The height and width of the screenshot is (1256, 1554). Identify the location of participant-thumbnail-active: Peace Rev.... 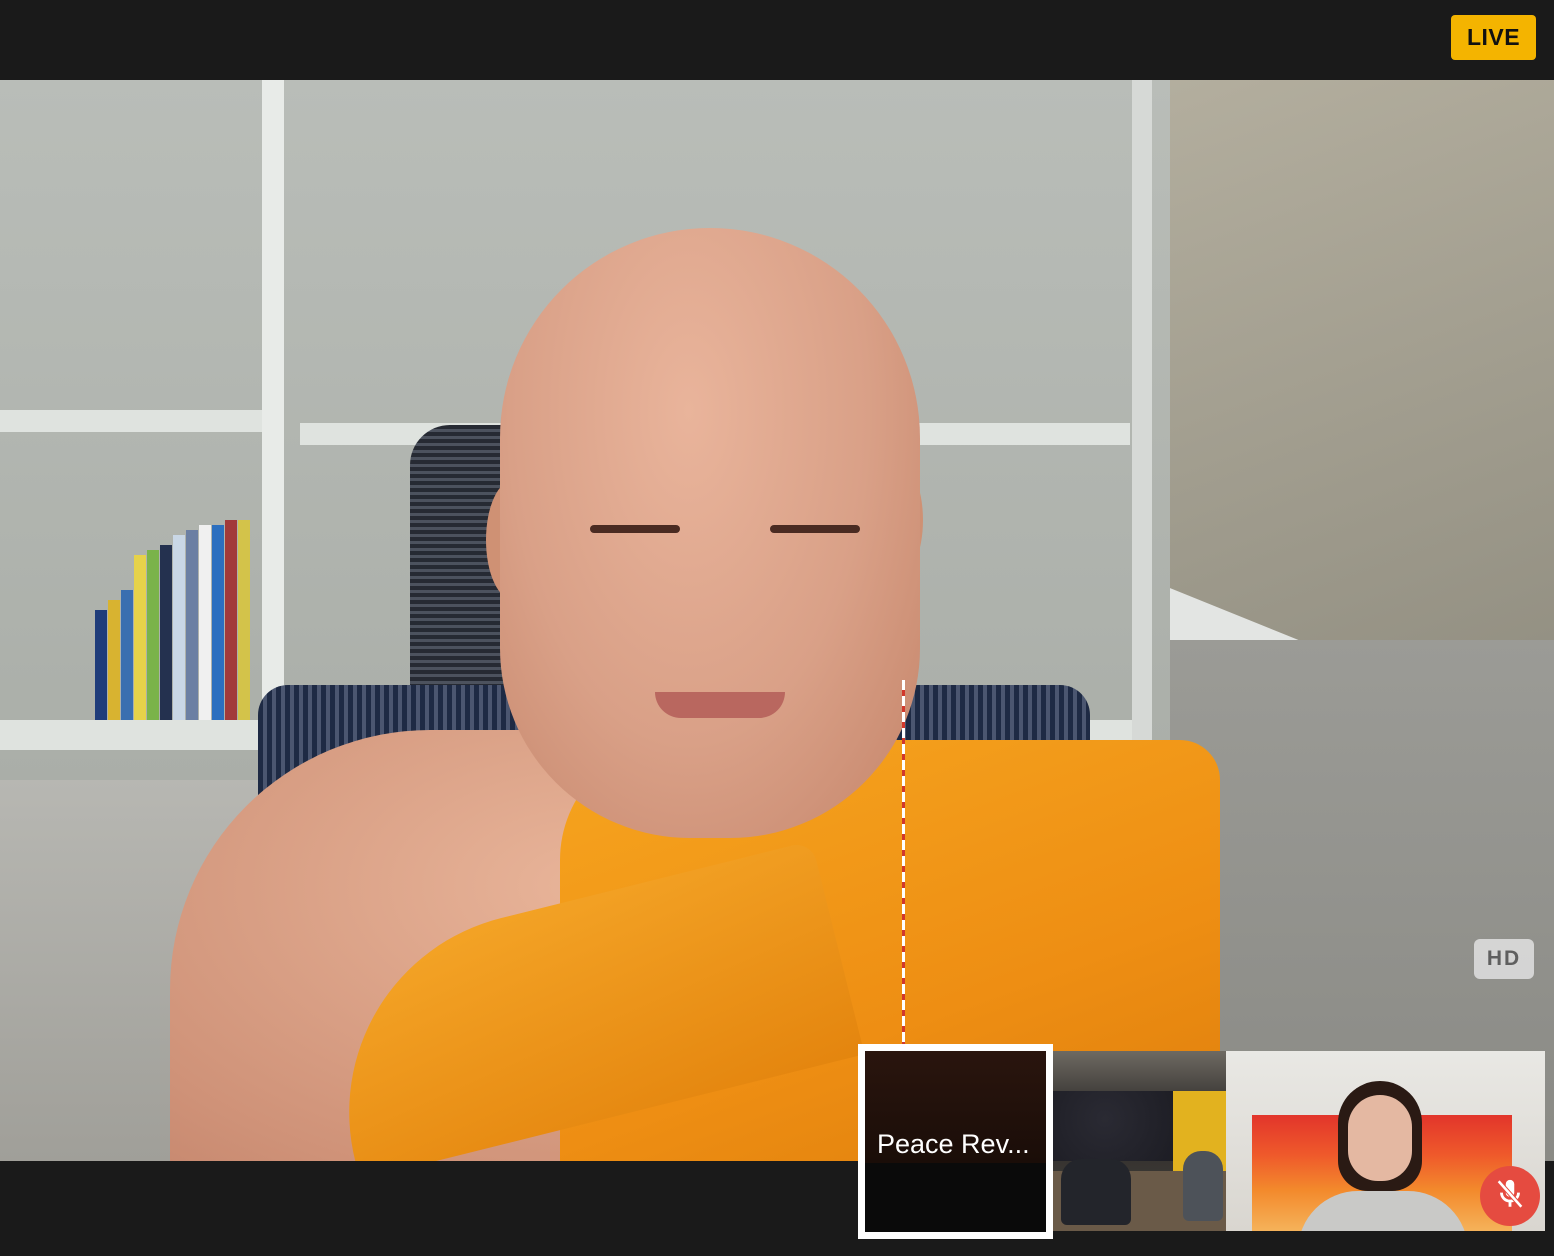
(955, 1141).